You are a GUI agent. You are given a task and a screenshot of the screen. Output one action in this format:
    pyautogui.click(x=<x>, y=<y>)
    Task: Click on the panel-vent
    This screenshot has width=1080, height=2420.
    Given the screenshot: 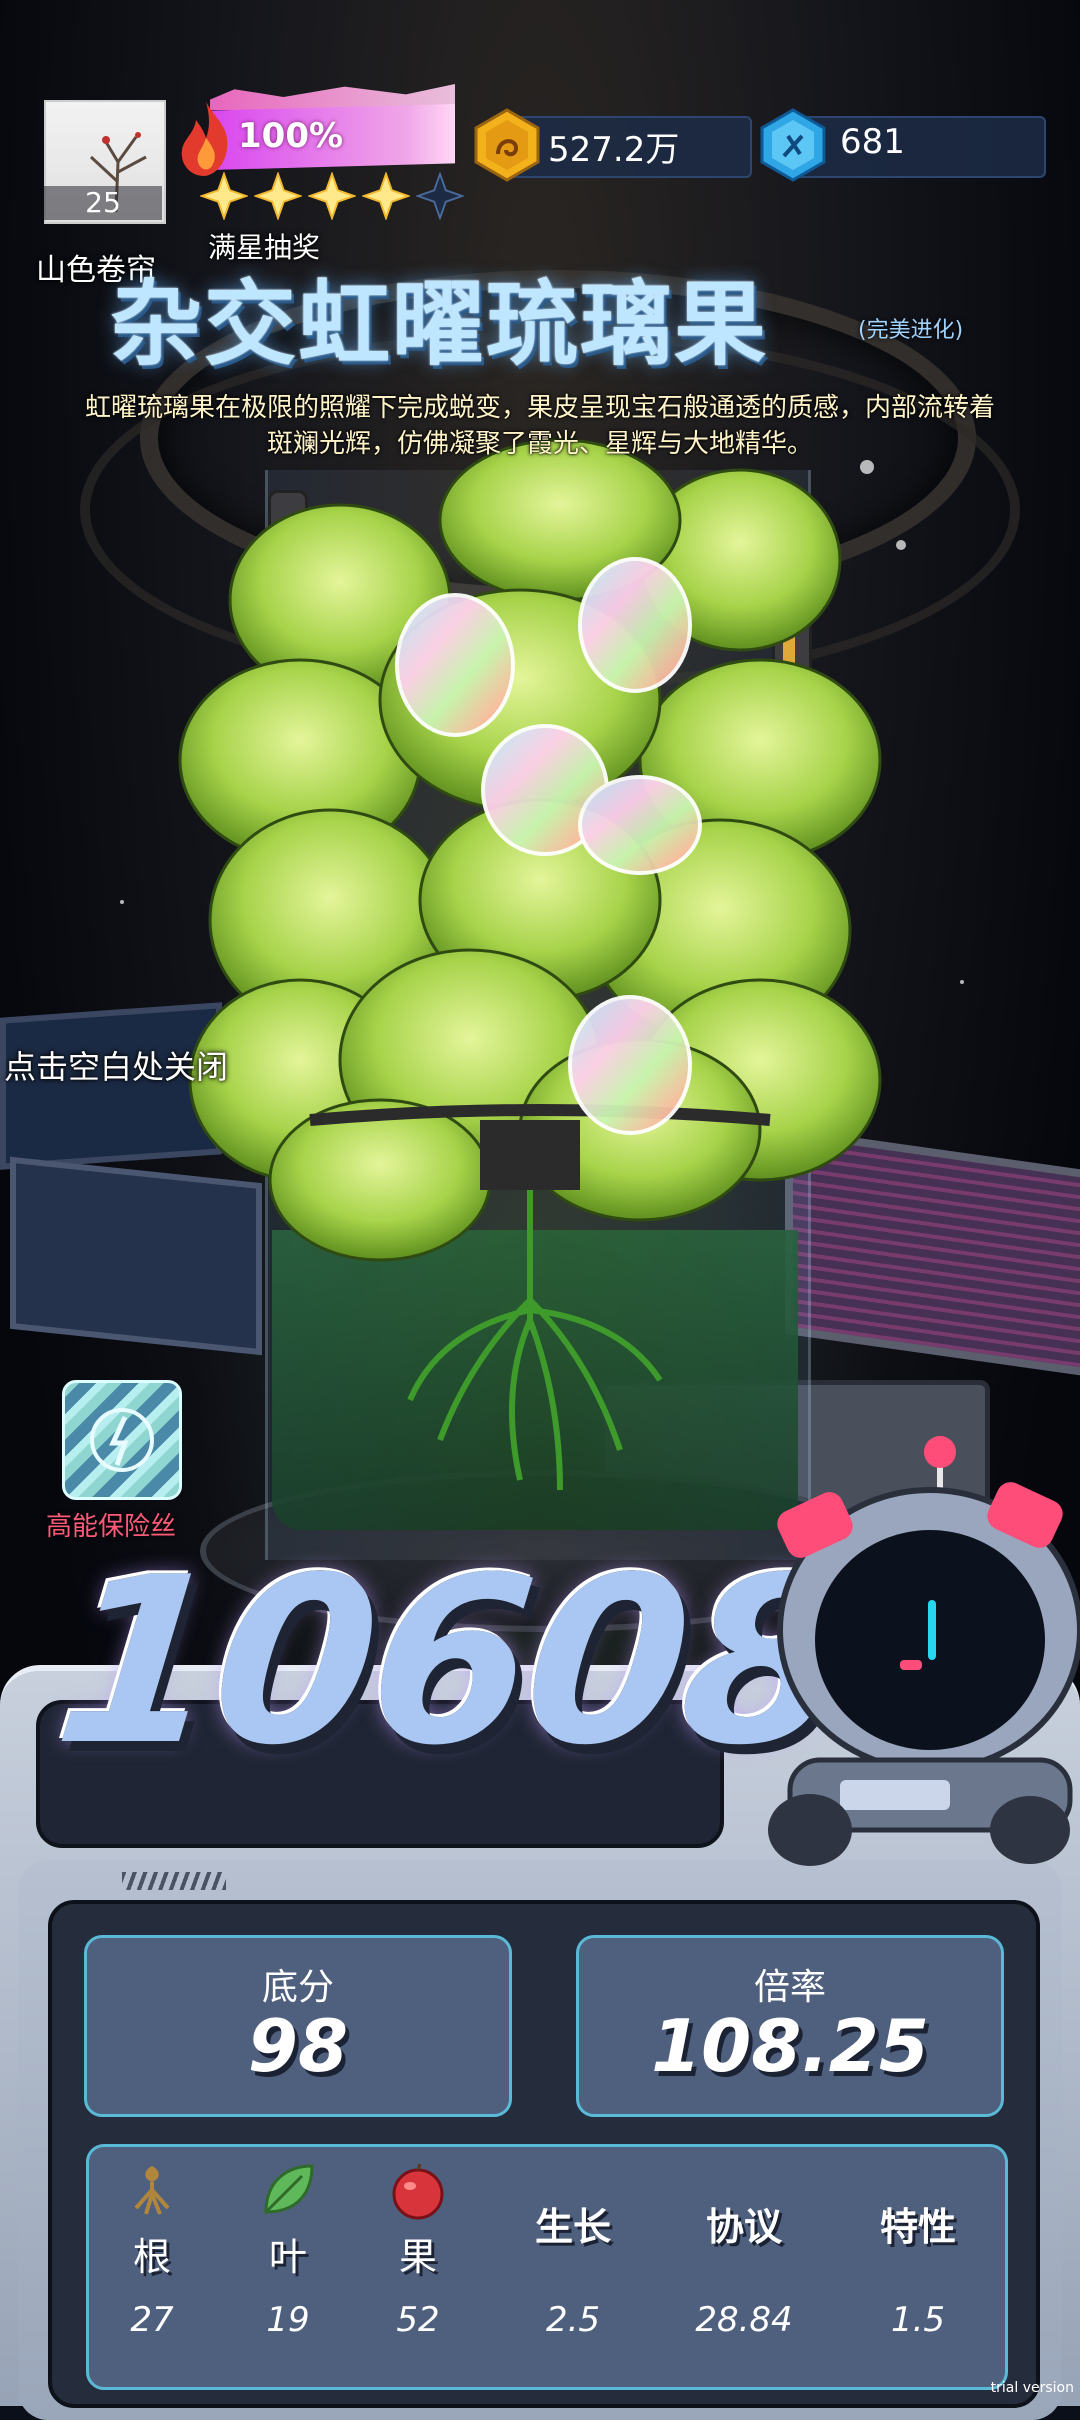 What is the action you would take?
    pyautogui.click(x=174, y=1881)
    